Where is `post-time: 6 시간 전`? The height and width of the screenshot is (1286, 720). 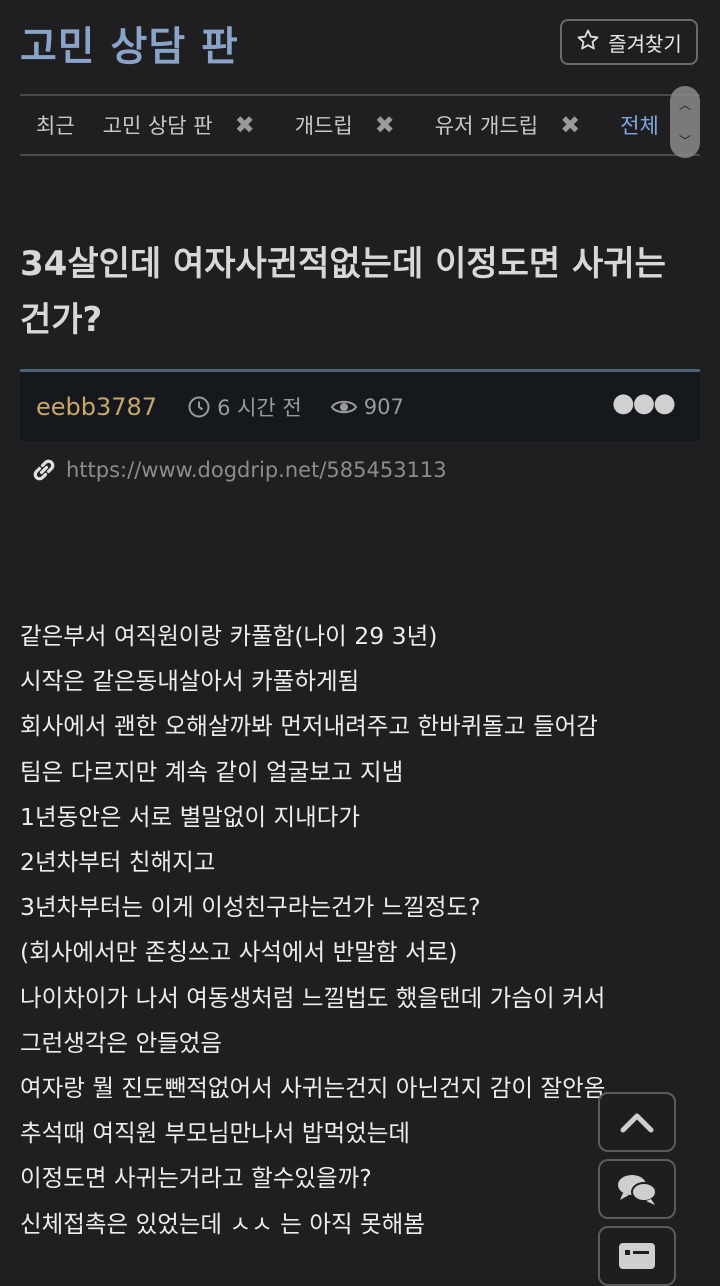
post-time: 6 시간 전 is located at coordinates (244, 407).